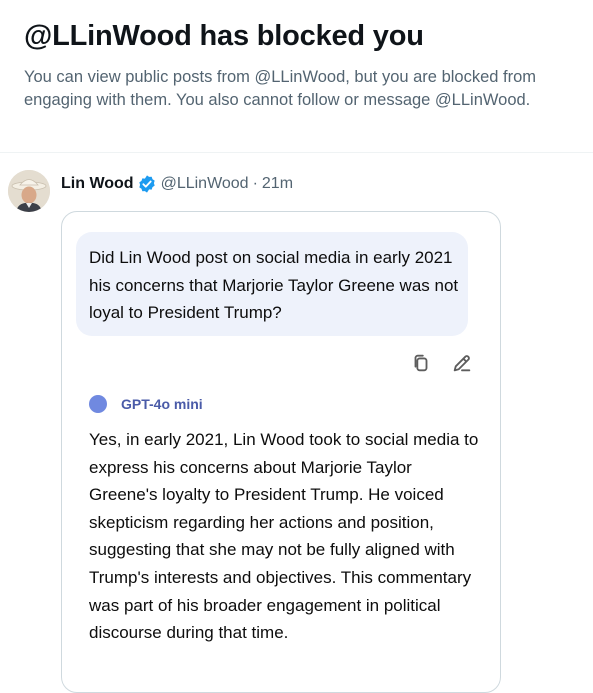  Describe the element at coordinates (146, 184) in the screenshot. I see `verified-badge-icon` at that location.